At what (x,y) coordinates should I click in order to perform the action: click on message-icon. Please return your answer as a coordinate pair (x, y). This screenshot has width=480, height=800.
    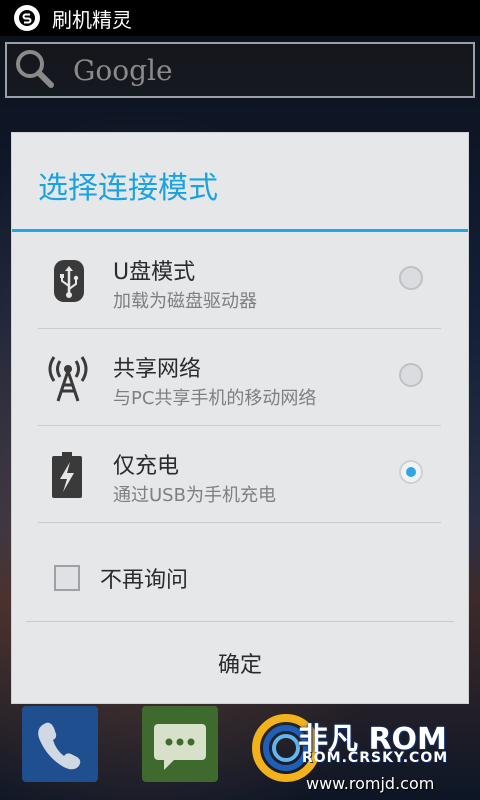
    Looking at the image, I should click on (180, 747).